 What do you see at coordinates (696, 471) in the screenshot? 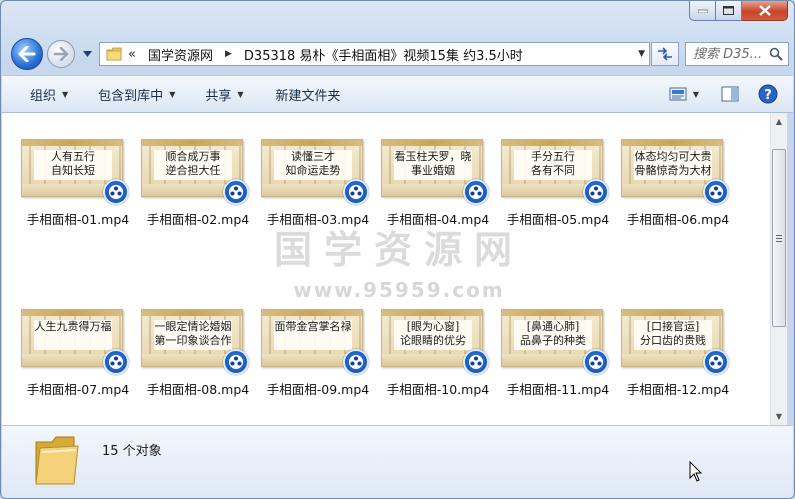
I see `mouse-cursor-icon` at bounding box center [696, 471].